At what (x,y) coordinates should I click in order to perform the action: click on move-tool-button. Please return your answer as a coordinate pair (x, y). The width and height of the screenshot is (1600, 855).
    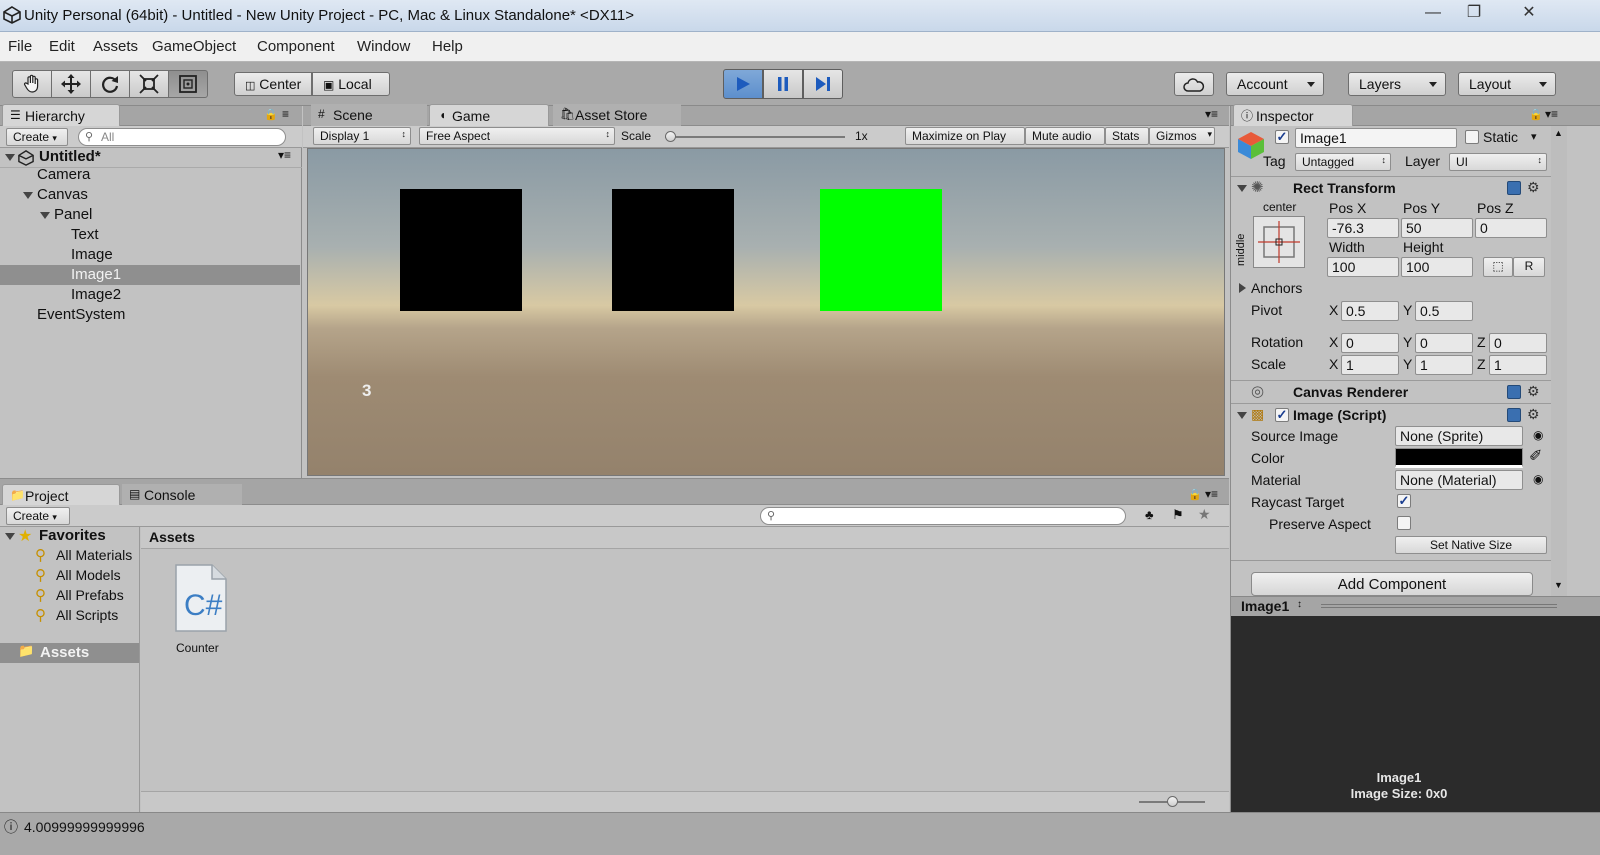
    Looking at the image, I should click on (71, 84).